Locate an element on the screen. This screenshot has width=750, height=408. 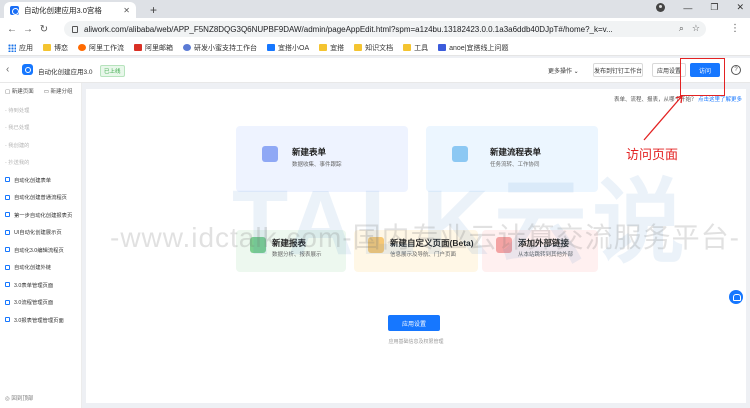
bookmark-item: 阿里工作流 is located at coordinates (101, 48).